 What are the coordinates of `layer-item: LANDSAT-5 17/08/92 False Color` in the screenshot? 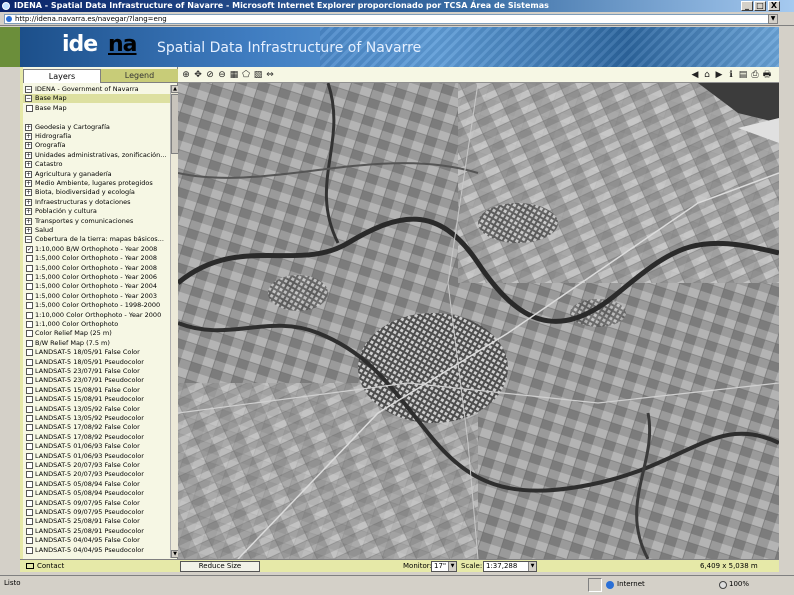 It's located at (96, 427).